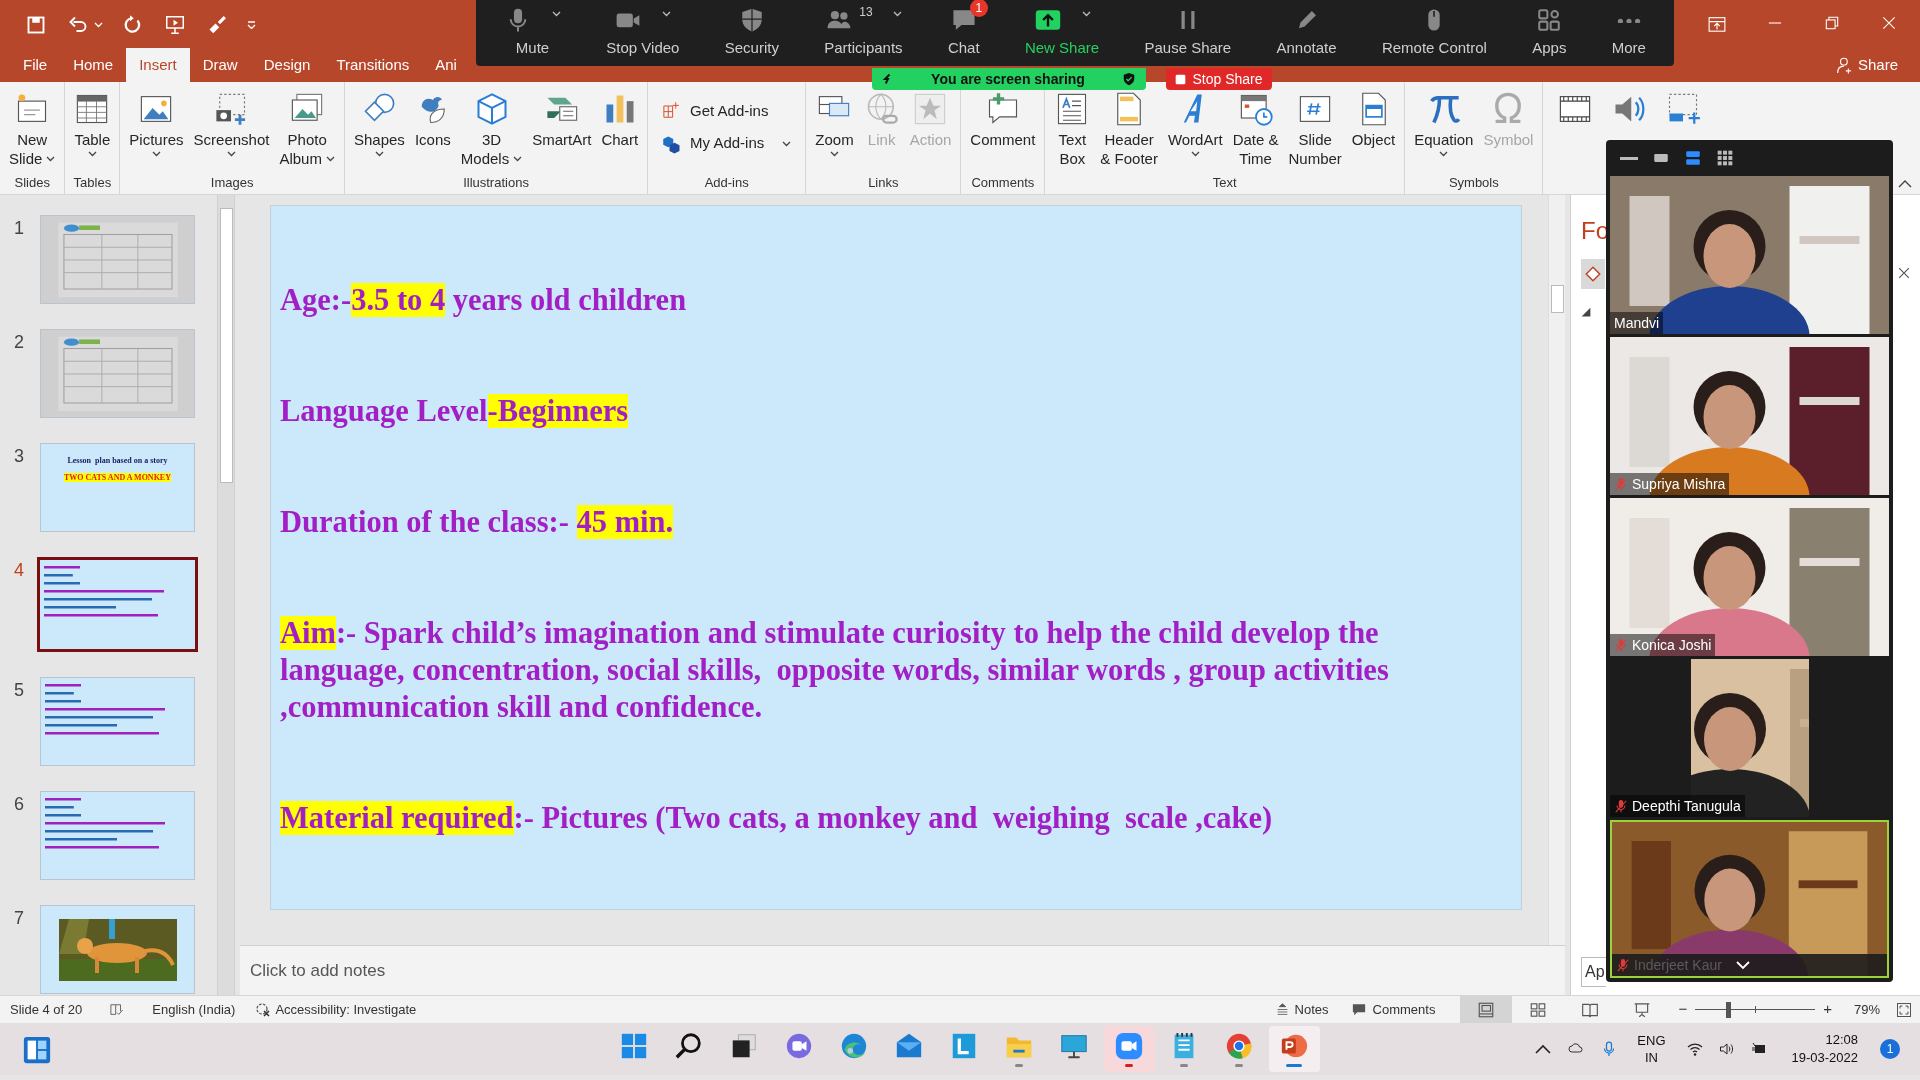  Describe the element at coordinates (117, 604) in the screenshot. I see `slide-thumbnail` at that location.